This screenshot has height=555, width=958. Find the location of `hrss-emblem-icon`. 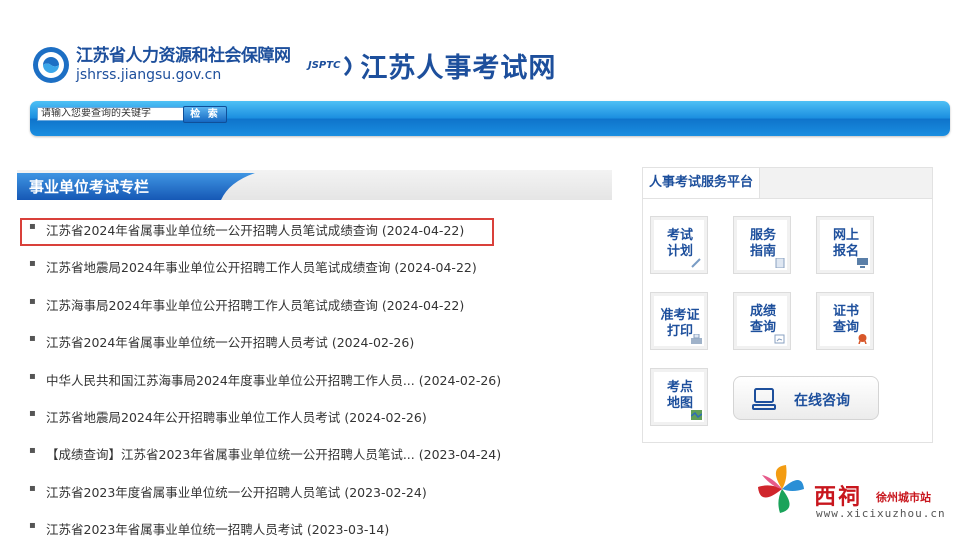

hrss-emblem-icon is located at coordinates (51, 65).